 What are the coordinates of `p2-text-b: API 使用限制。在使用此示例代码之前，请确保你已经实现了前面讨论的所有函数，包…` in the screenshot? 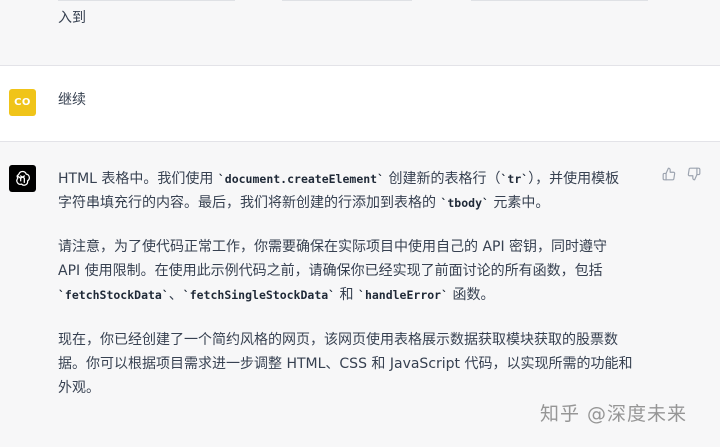 It's located at (330, 271).